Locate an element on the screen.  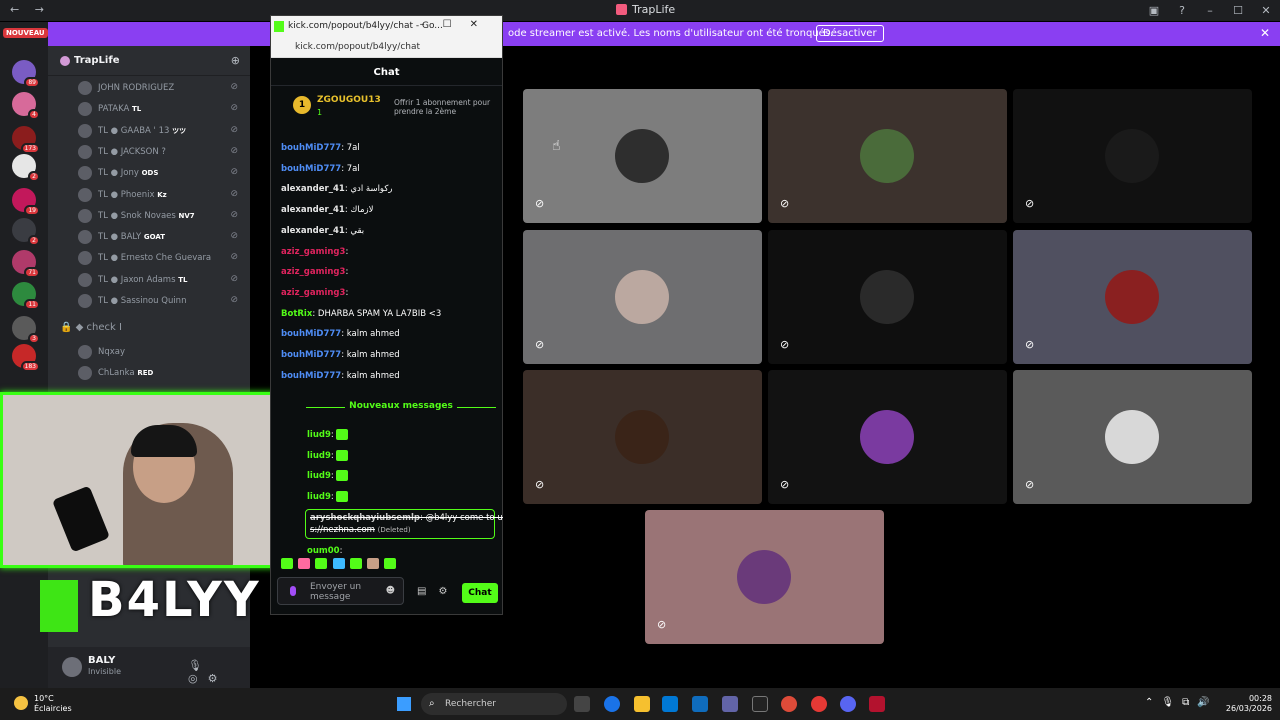
chat-message: BotRix: DHARBA SPAM YA LA7BIB <3 is located at coordinates (361, 314).